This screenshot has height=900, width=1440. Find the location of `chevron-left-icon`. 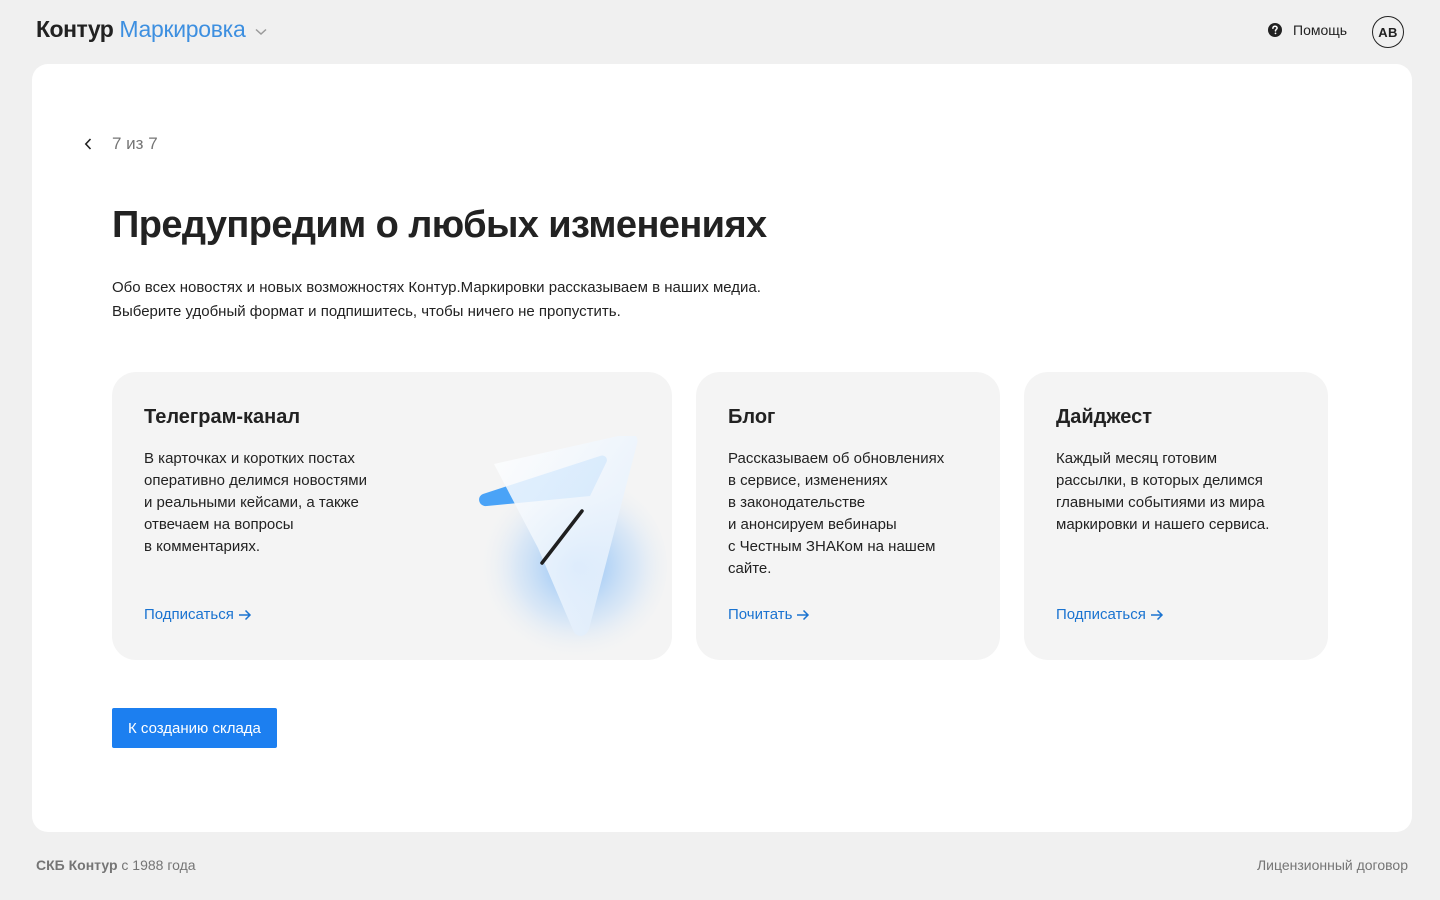

chevron-left-icon is located at coordinates (88, 144).